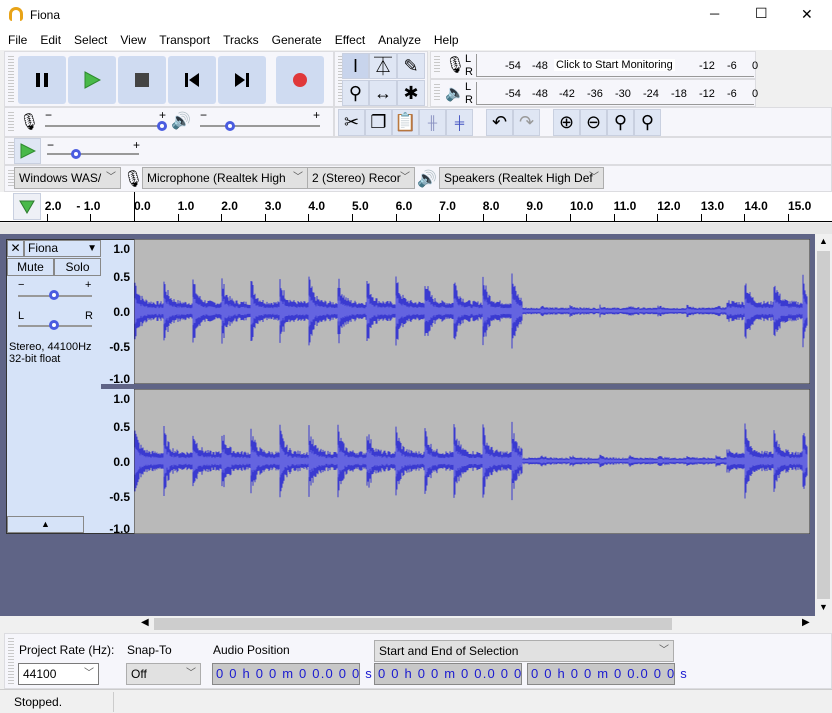  What do you see at coordinates (45, 524) in the screenshot?
I see `collapse-track-button: ▲` at bounding box center [45, 524].